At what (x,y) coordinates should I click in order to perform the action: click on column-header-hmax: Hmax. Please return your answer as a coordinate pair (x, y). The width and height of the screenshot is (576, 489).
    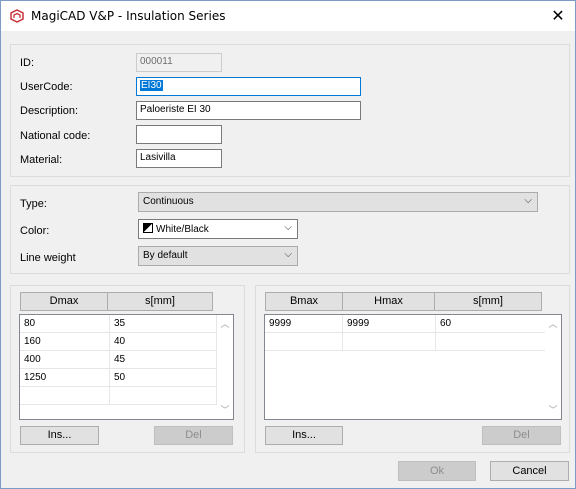
    Looking at the image, I should click on (388, 301).